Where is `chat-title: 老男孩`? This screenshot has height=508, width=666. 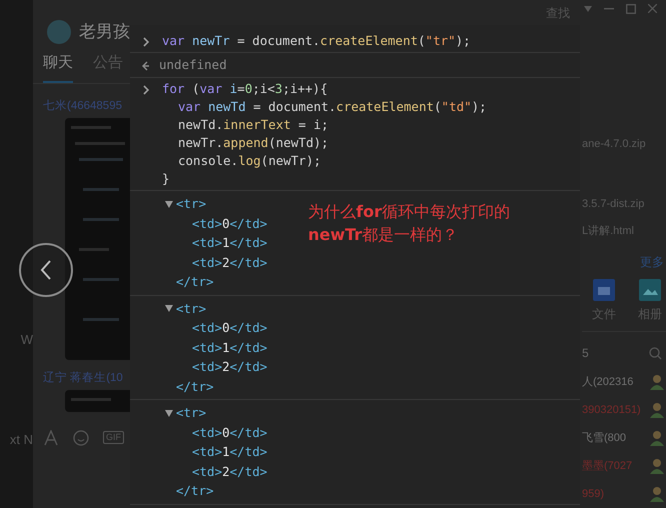 chat-title: 老男孩 is located at coordinates (104, 32).